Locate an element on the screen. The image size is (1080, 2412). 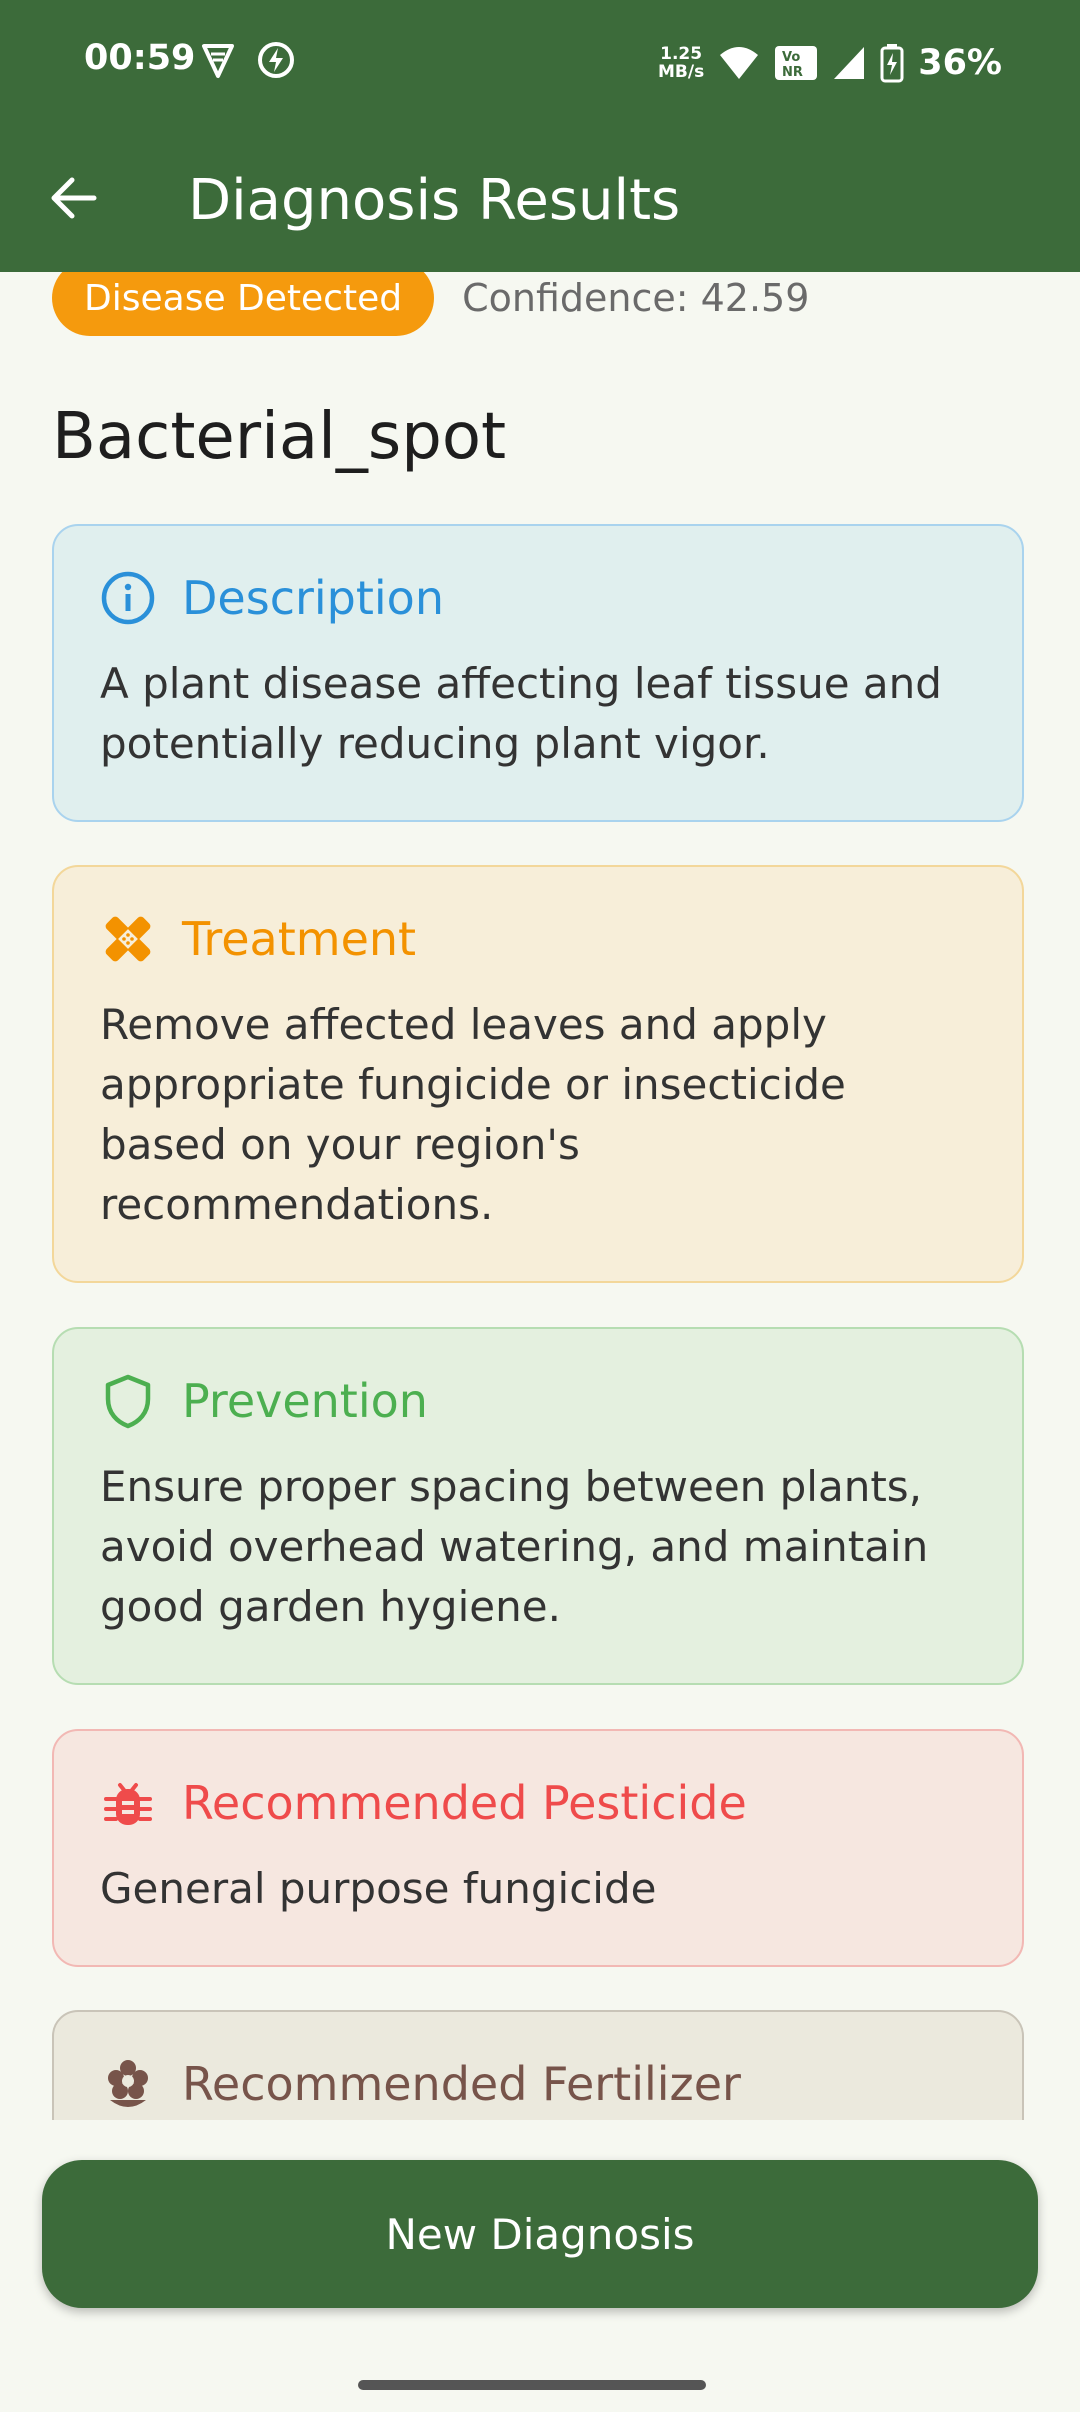
signal-icon is located at coordinates (849, 63).